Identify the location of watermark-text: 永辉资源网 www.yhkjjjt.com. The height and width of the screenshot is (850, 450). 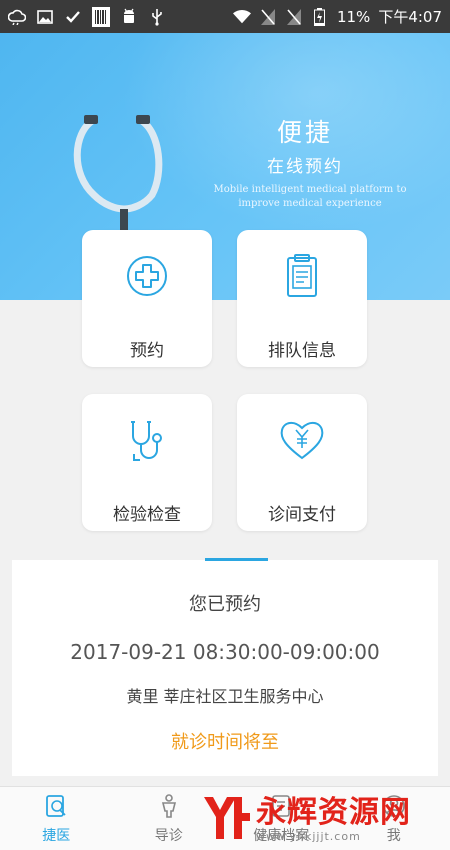
(333, 818).